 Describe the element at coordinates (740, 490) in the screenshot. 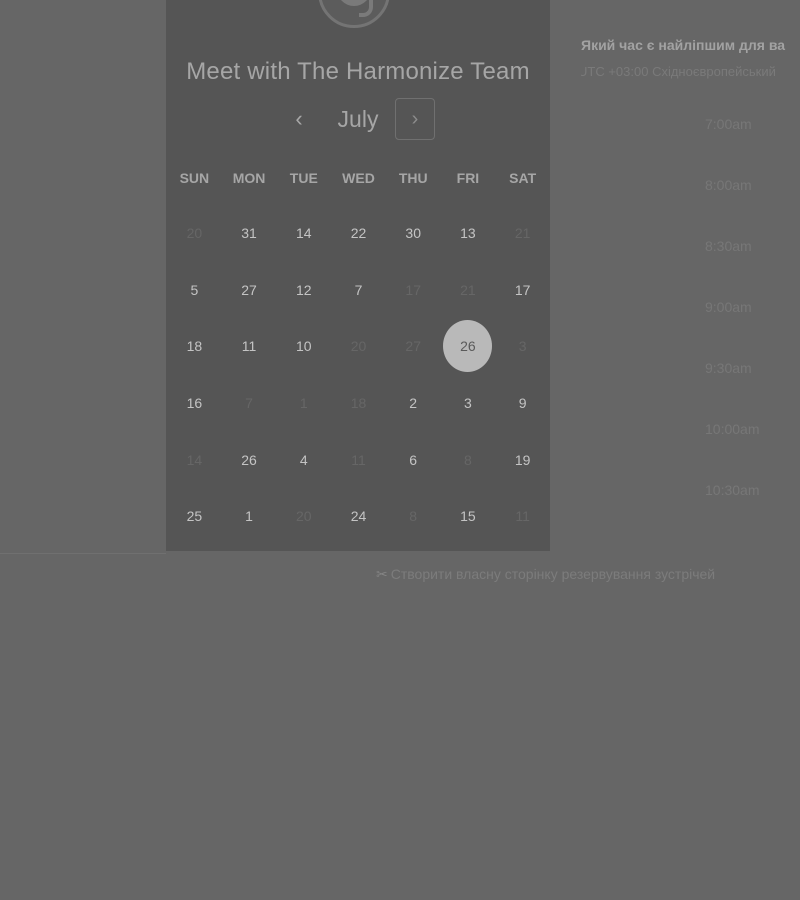

I see `time-slot: 10:30am` at that location.